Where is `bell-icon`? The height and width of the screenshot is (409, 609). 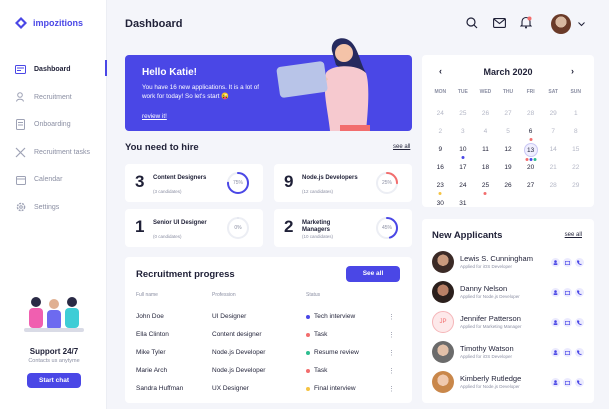
bell-icon is located at coordinates (526, 22).